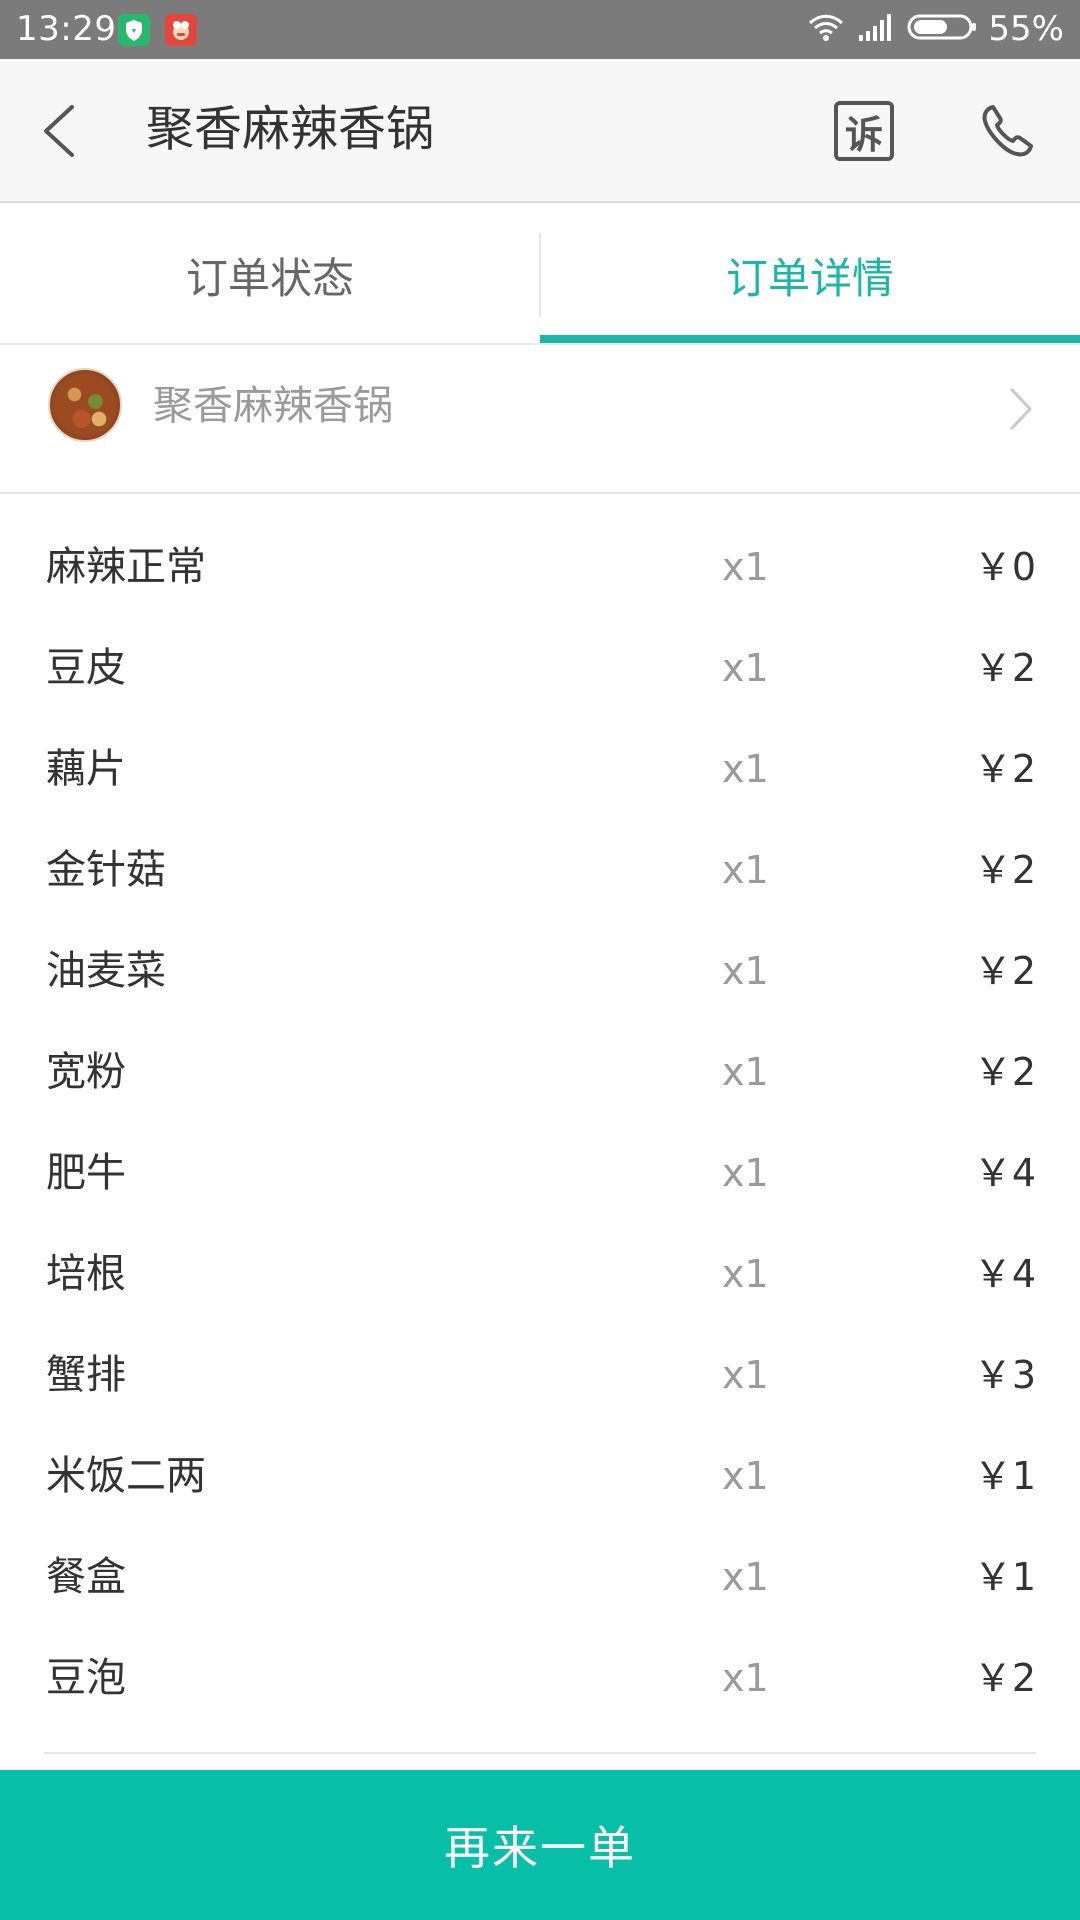 The image size is (1080, 1920). What do you see at coordinates (86, 1375) in the screenshot?
I see `item-name: 蟹排` at bounding box center [86, 1375].